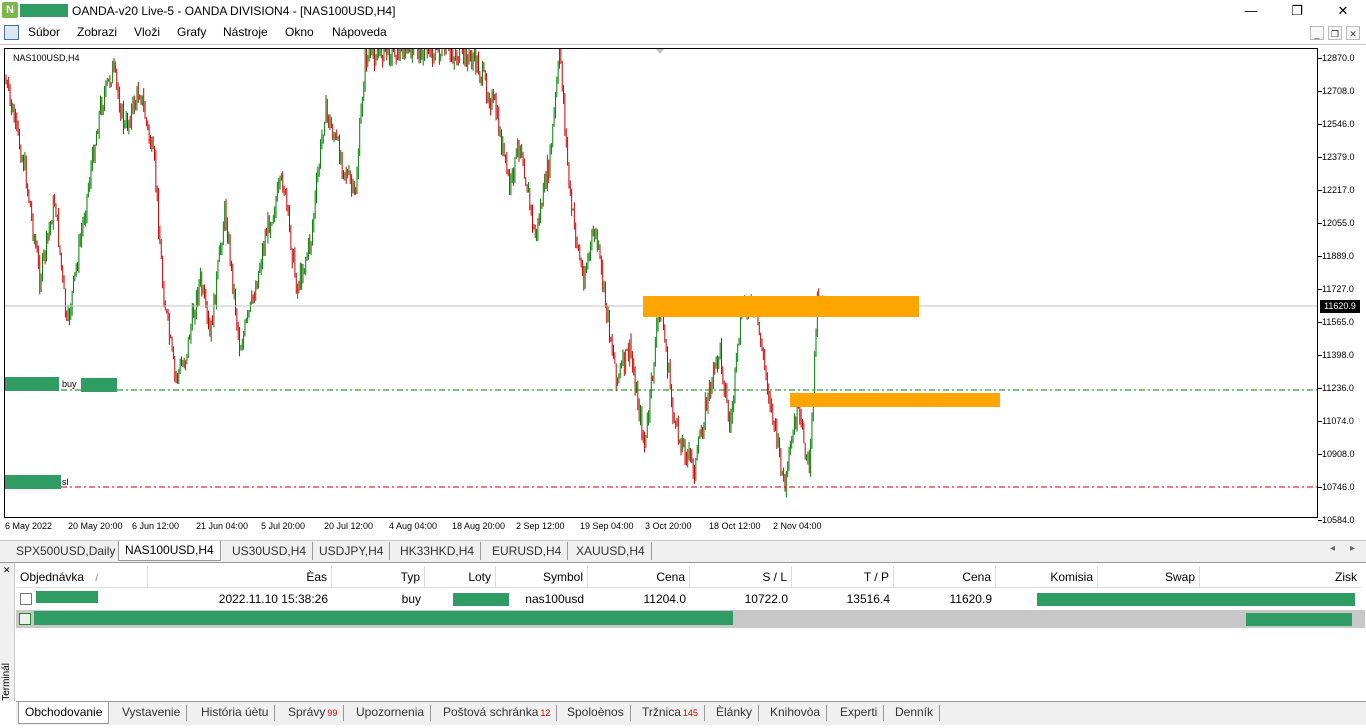  I want to click on tab-terminal-5: Poštová schránka 12, so click(497, 713).